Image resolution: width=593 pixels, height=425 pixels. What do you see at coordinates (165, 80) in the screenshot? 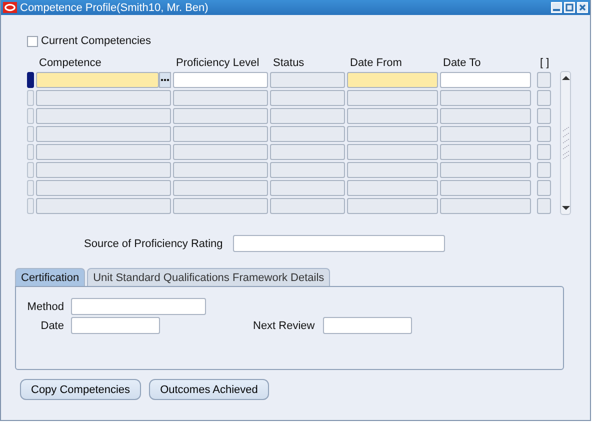
I see `list-of-values-button` at bounding box center [165, 80].